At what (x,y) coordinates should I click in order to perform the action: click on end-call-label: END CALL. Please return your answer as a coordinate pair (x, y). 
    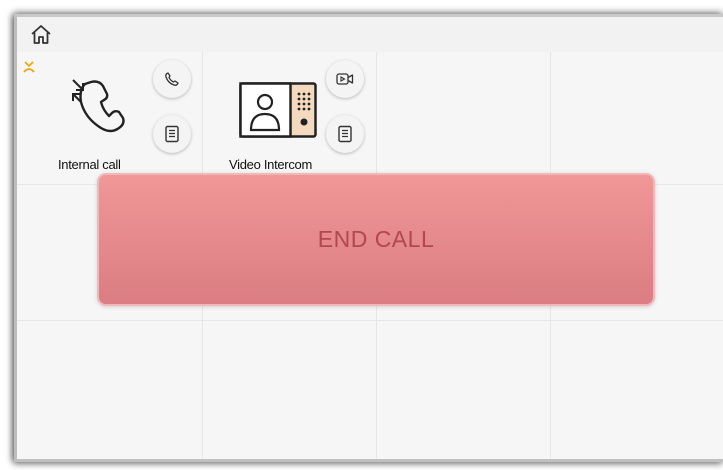
    Looking at the image, I should click on (376, 239).